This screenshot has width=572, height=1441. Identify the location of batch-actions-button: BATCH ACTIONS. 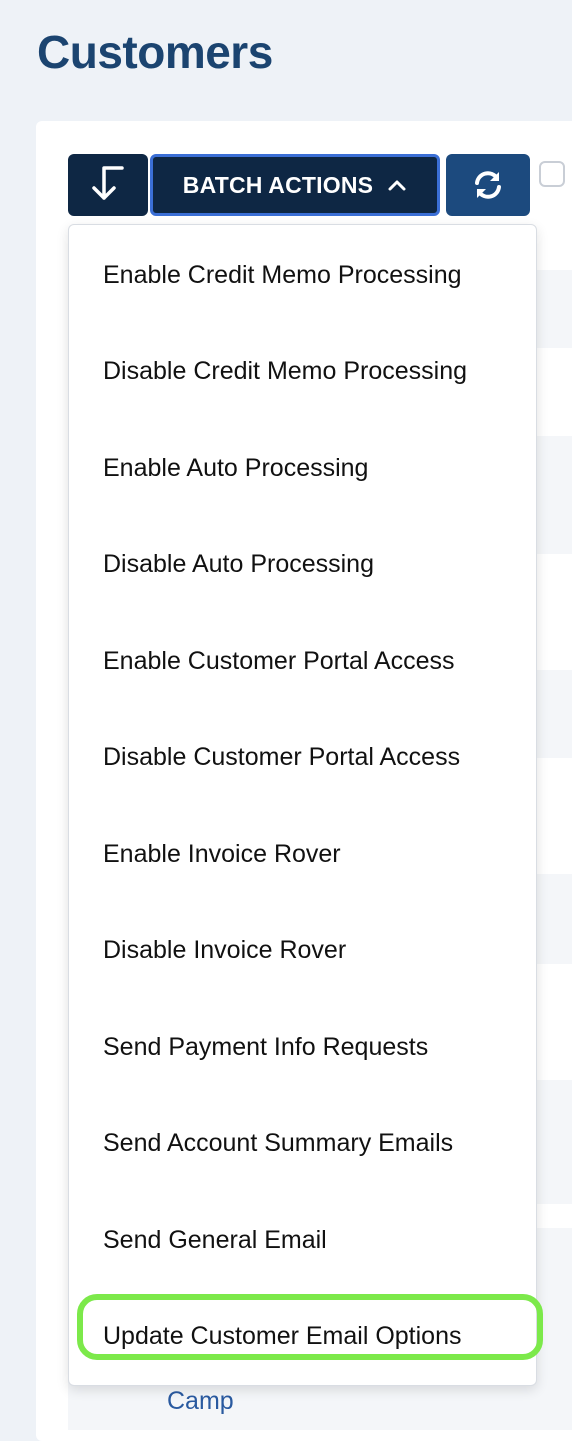
(295, 185).